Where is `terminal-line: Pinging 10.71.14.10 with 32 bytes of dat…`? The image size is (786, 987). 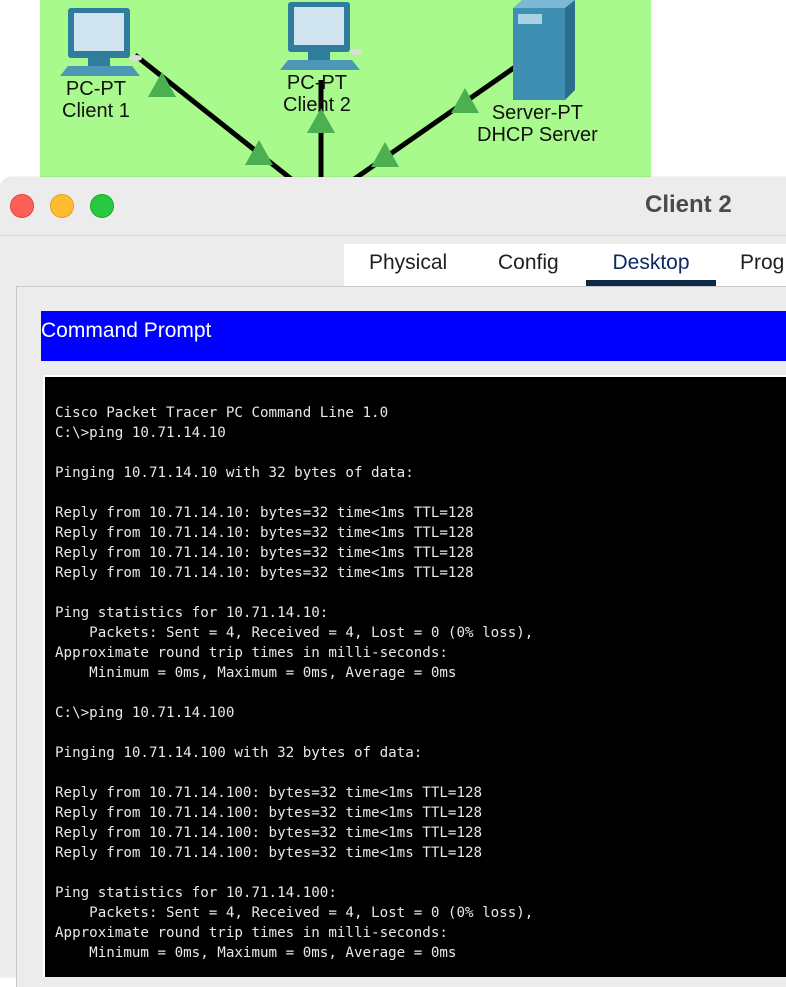
terminal-line: Pinging 10.71.14.10 with 32 bytes of dat… is located at coordinates (234, 473).